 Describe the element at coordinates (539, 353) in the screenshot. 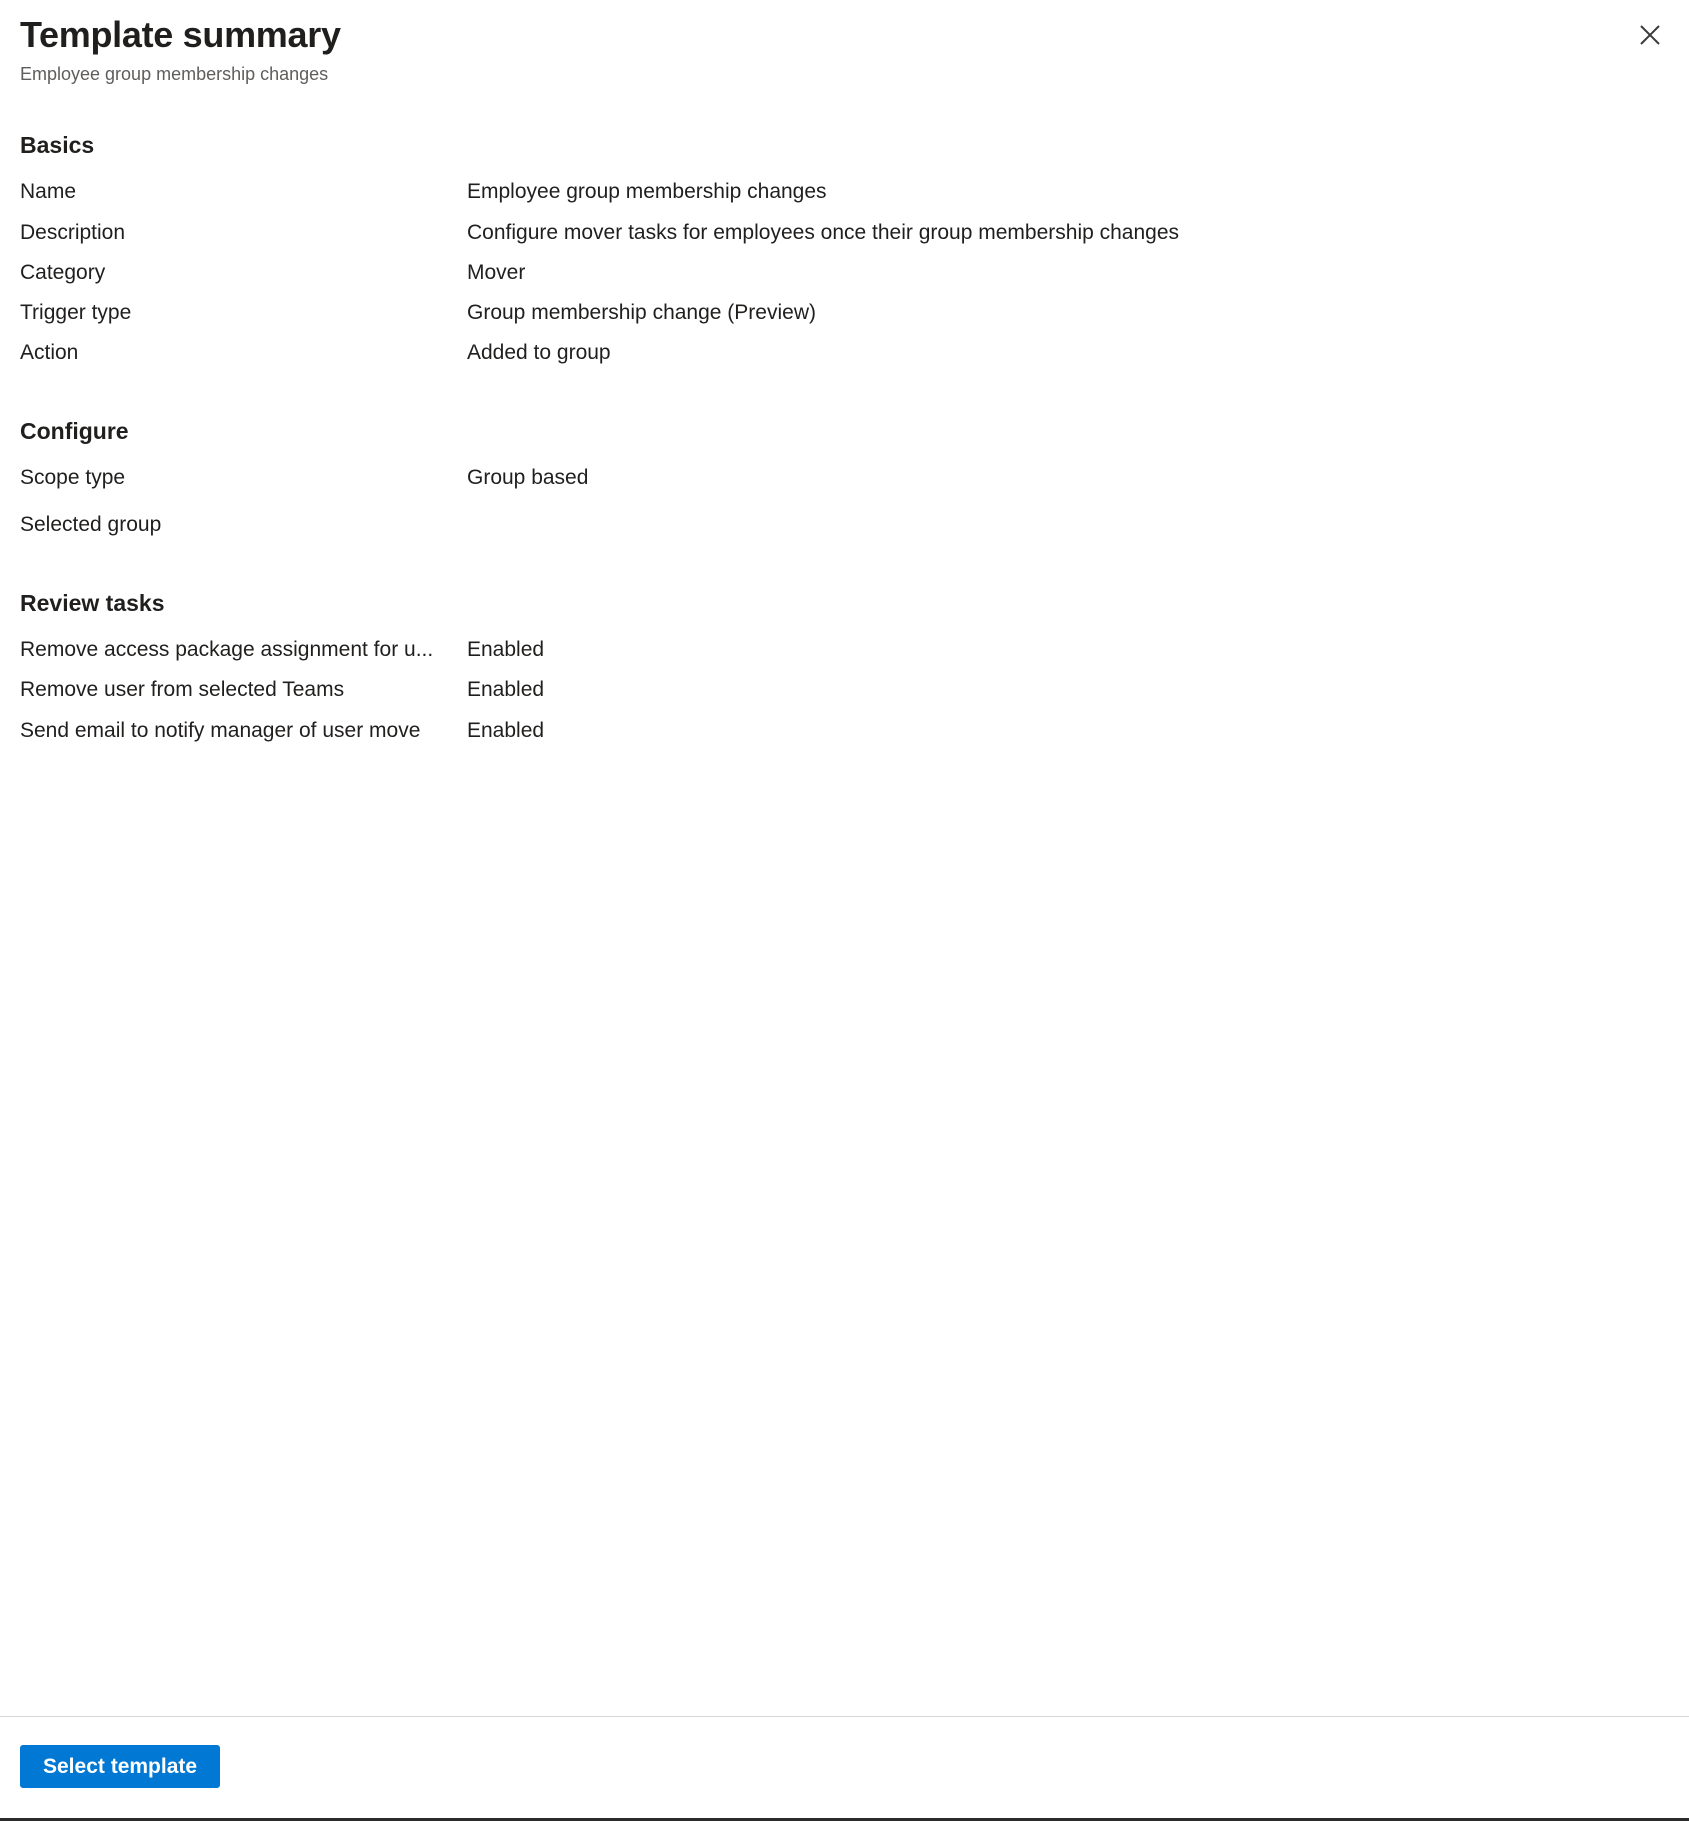

I see `row-value: Added to group` at that location.